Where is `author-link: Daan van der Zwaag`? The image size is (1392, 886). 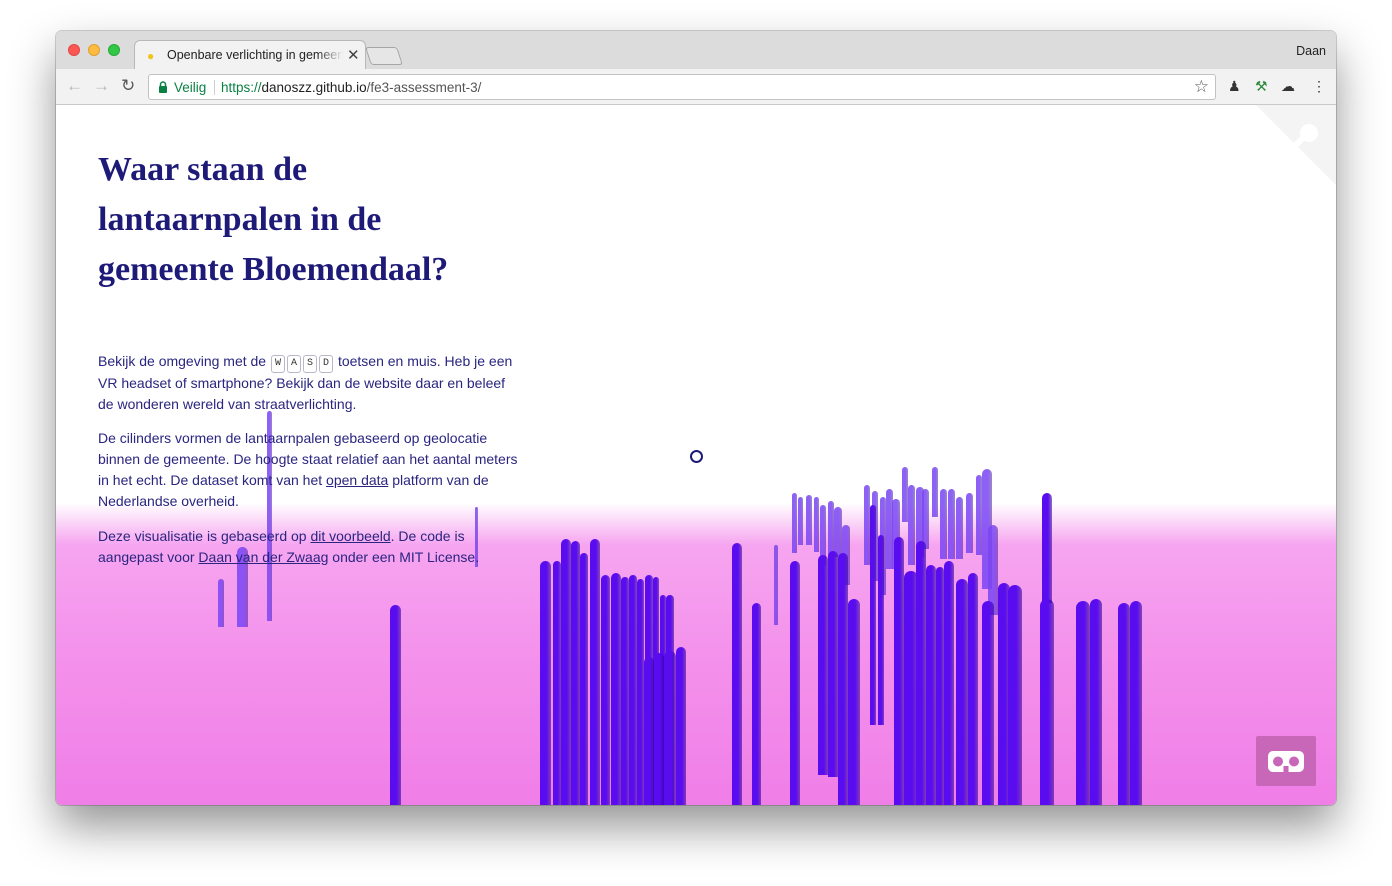 author-link: Daan van der Zwaag is located at coordinates (263, 557).